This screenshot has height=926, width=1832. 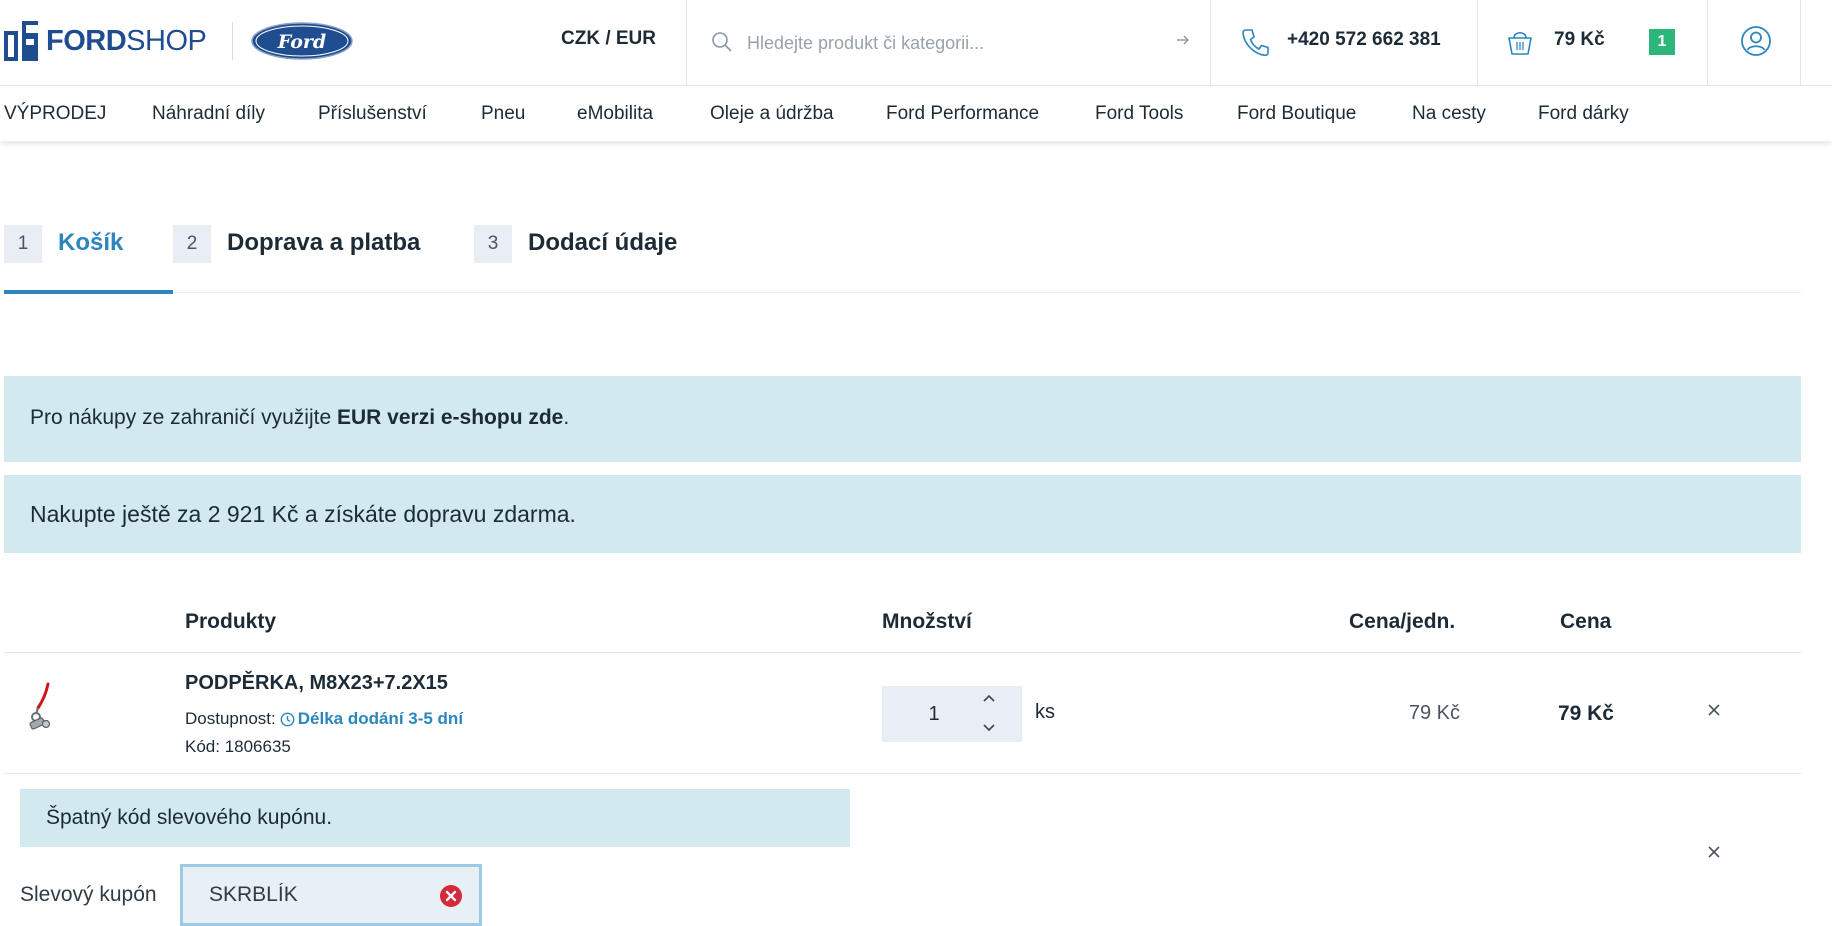 I want to click on site-header: FORDSHOP Ford CZK / EUR +420 572 662 381, so click(x=916, y=43).